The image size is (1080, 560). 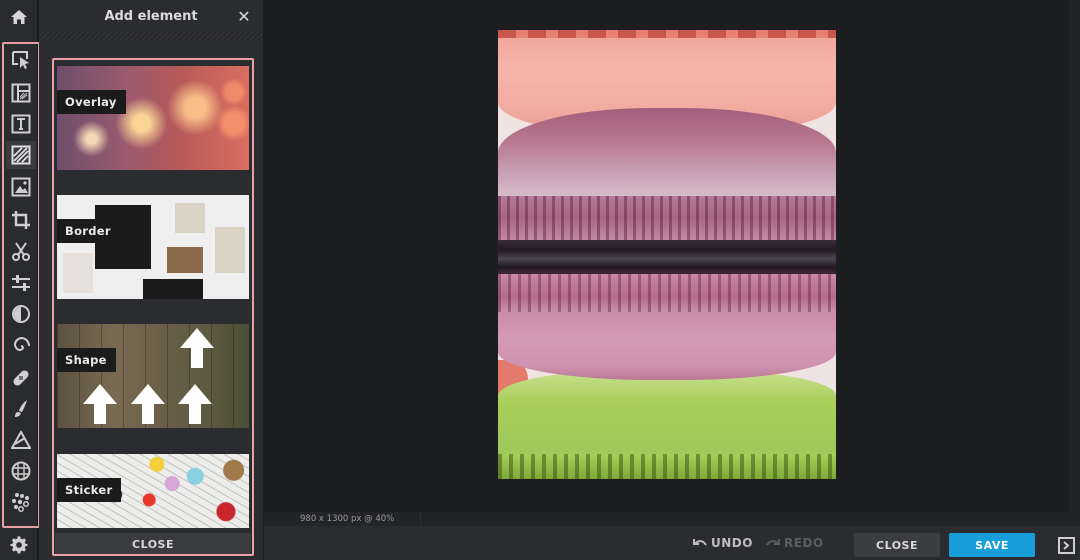 I want to click on home-button, so click(x=19, y=17).